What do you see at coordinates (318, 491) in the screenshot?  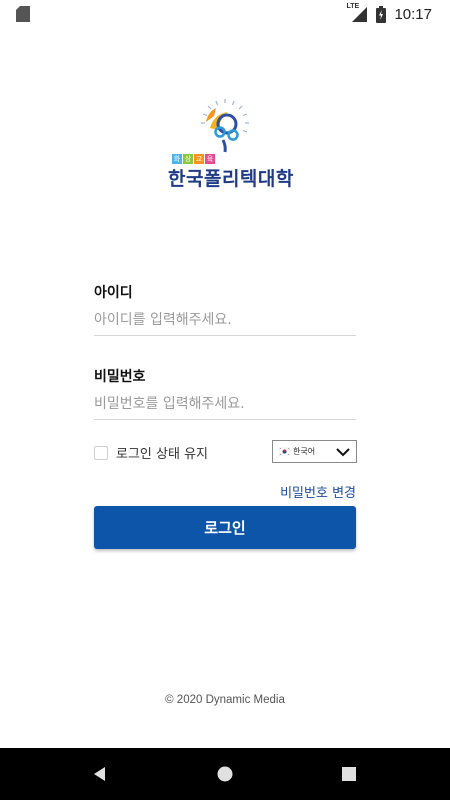 I see `change-password-link: 비밀번호 변경` at bounding box center [318, 491].